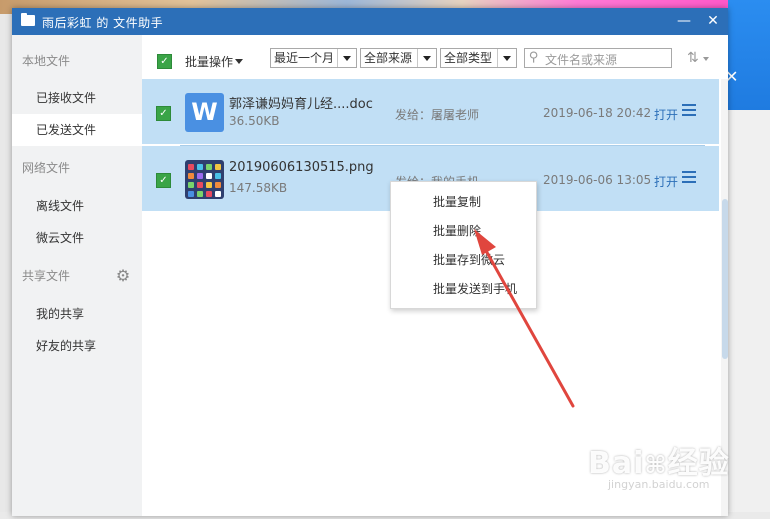  Describe the element at coordinates (77, 314) in the screenshot. I see `sidebar-item-my-share: 我的共享` at that location.